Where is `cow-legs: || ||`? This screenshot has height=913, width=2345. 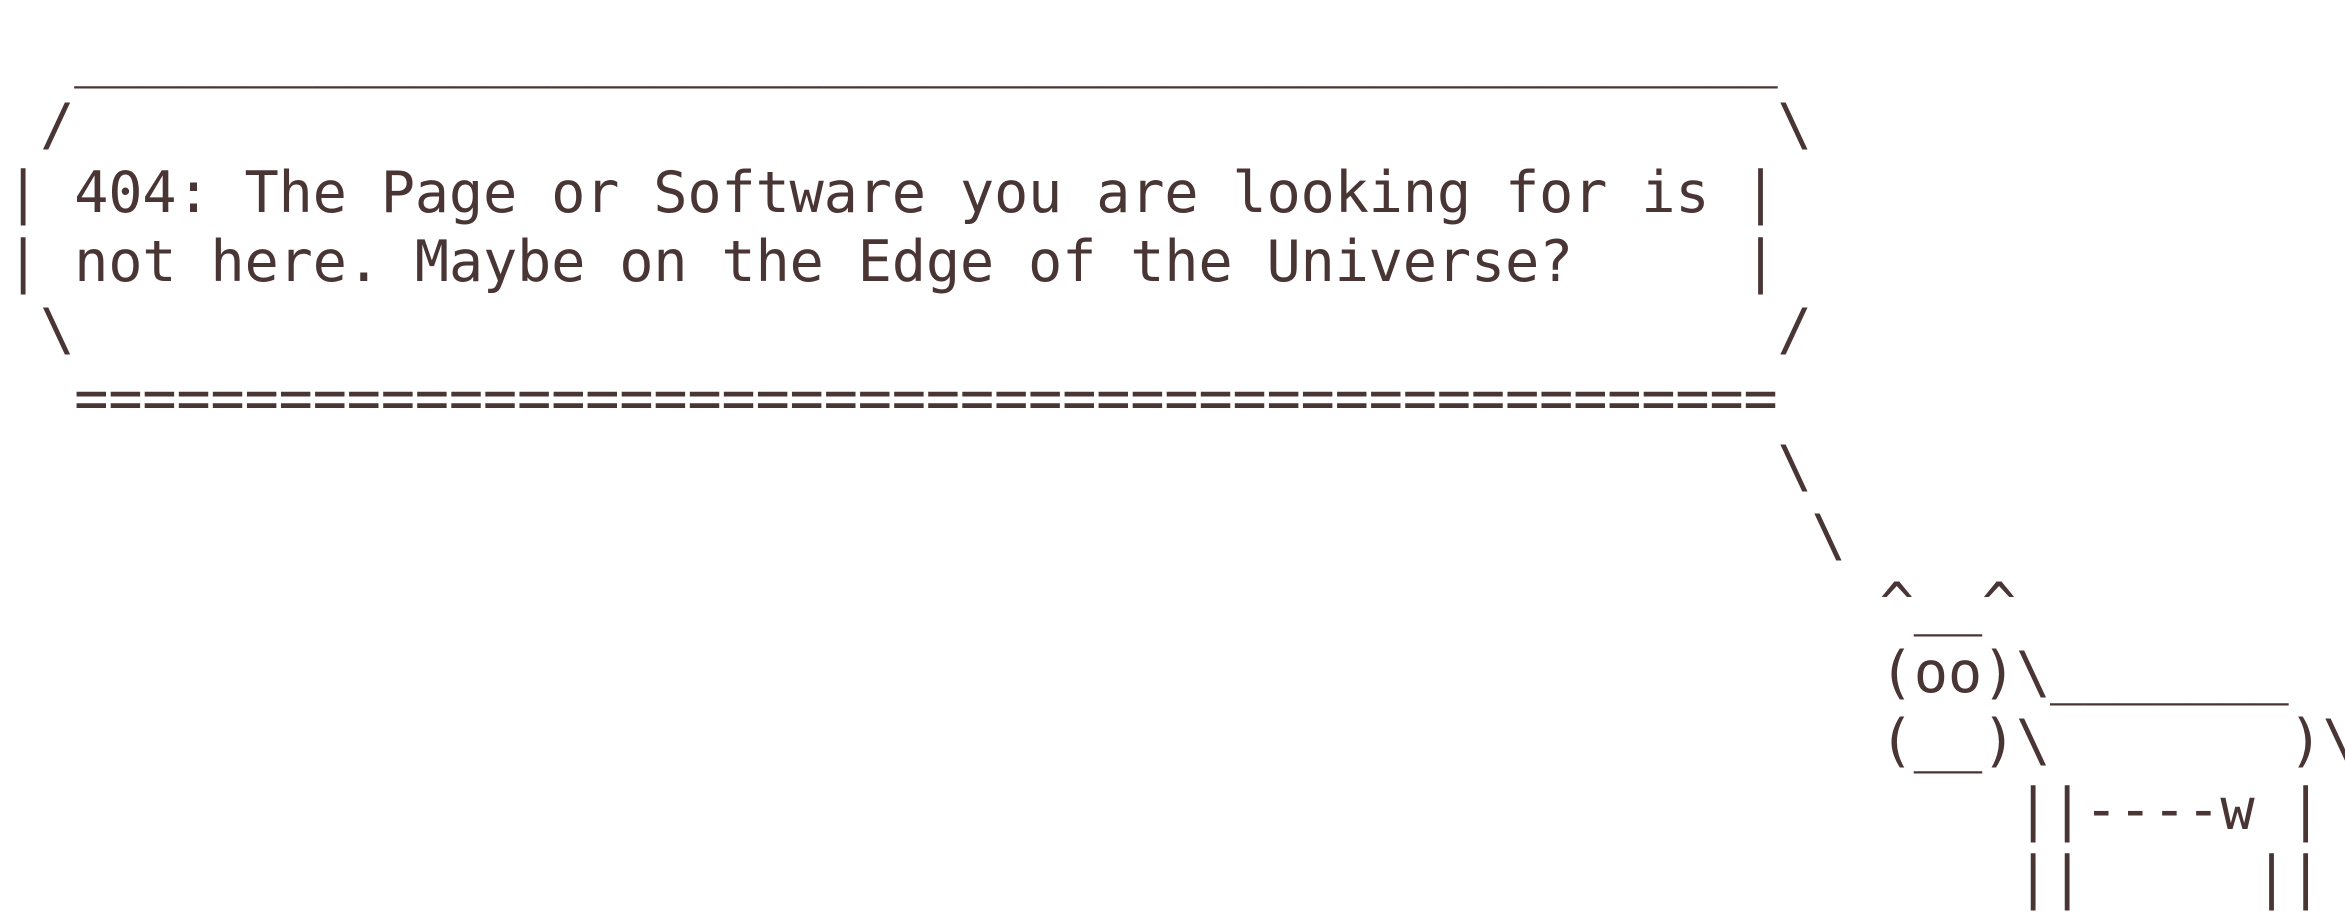 cow-legs: || || is located at coordinates (1164, 878).